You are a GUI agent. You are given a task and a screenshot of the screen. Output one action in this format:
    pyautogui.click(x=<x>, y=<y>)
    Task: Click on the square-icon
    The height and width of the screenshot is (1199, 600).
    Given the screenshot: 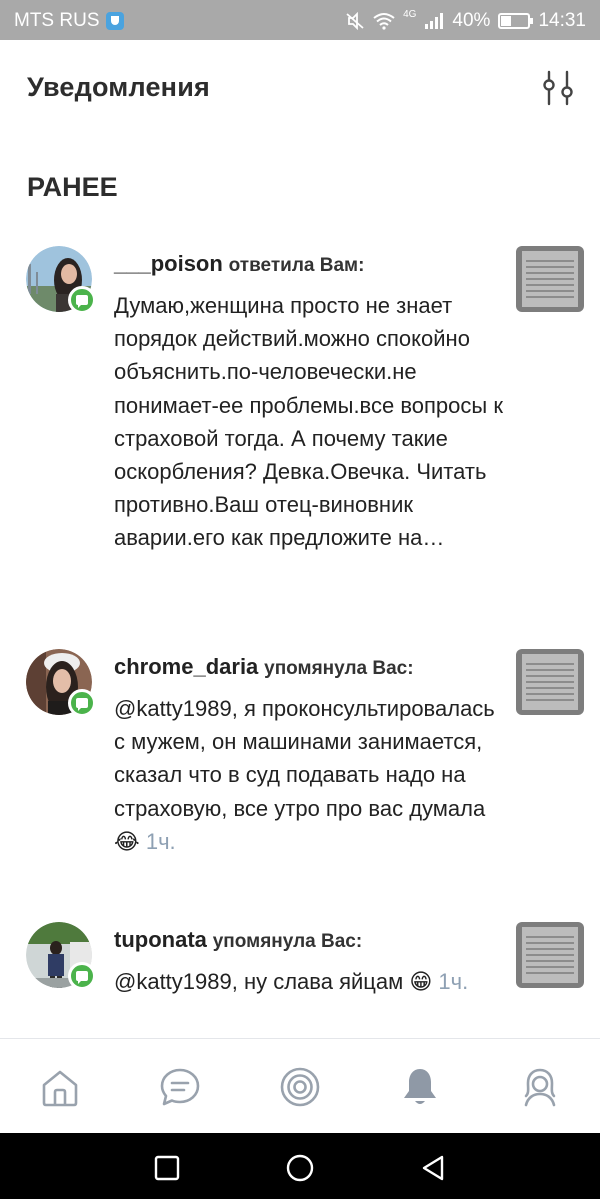 What is the action you would take?
    pyautogui.click(x=167, y=1168)
    